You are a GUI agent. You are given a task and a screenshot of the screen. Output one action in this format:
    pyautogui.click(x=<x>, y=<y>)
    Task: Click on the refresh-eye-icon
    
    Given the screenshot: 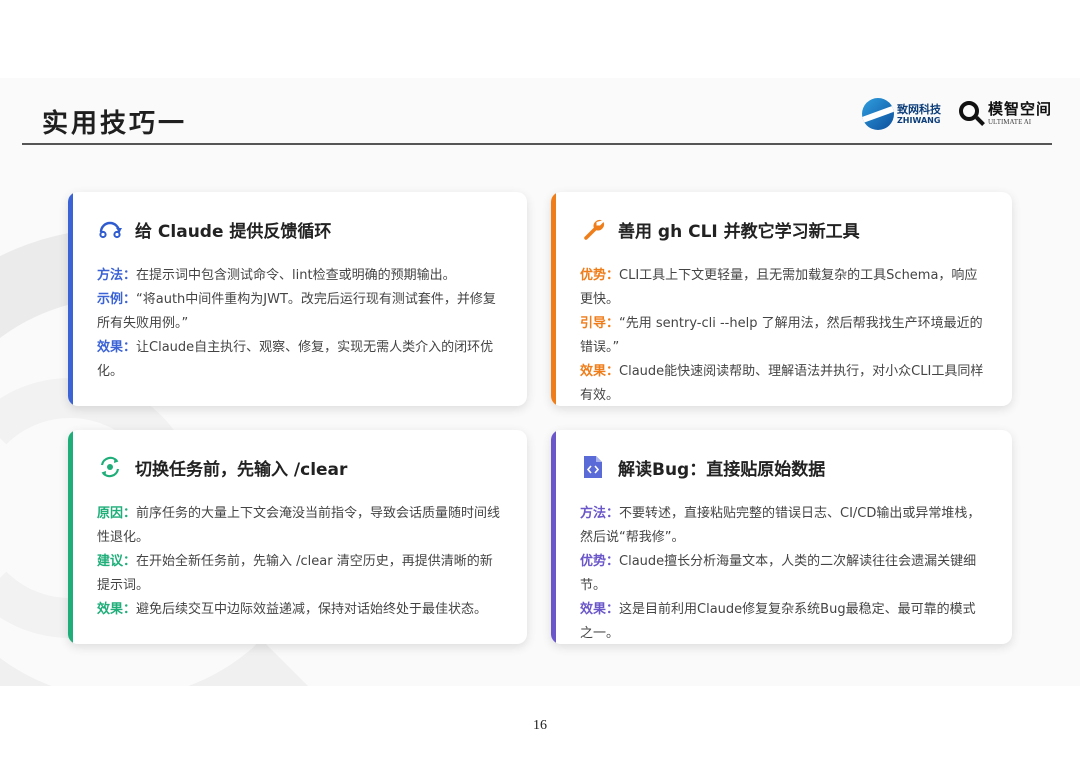 What is the action you would take?
    pyautogui.click(x=110, y=467)
    